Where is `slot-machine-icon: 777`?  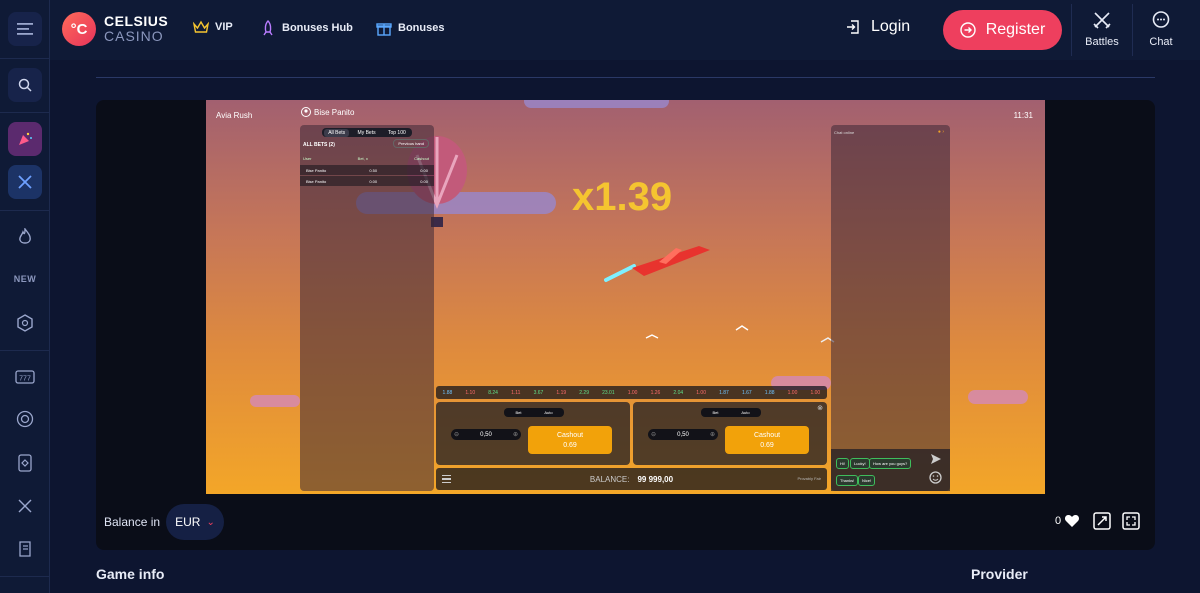 slot-machine-icon: 777 is located at coordinates (25, 377).